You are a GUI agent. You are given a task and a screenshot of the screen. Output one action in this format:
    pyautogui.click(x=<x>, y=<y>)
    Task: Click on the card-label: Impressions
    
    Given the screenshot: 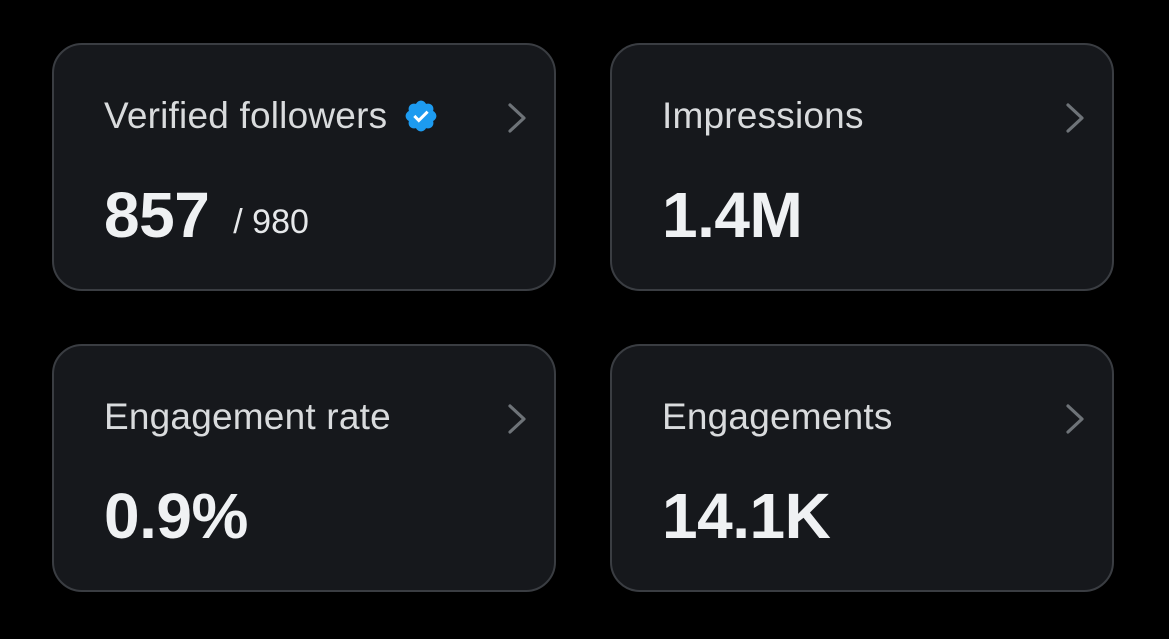 What is the action you would take?
    pyautogui.click(x=763, y=115)
    